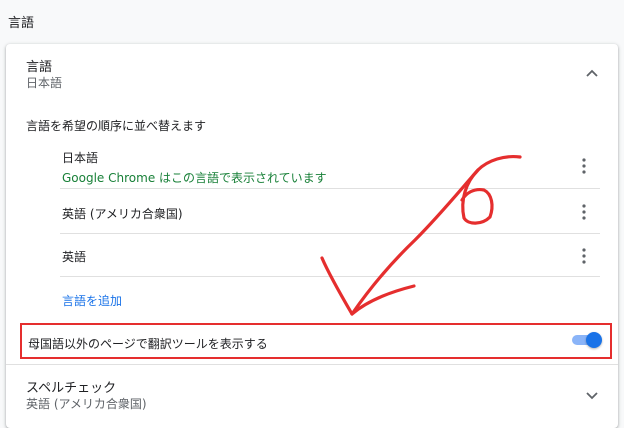 Image resolution: width=624 pixels, height=428 pixels. Describe the element at coordinates (74, 257) in the screenshot. I see `language-name: 英語` at that location.